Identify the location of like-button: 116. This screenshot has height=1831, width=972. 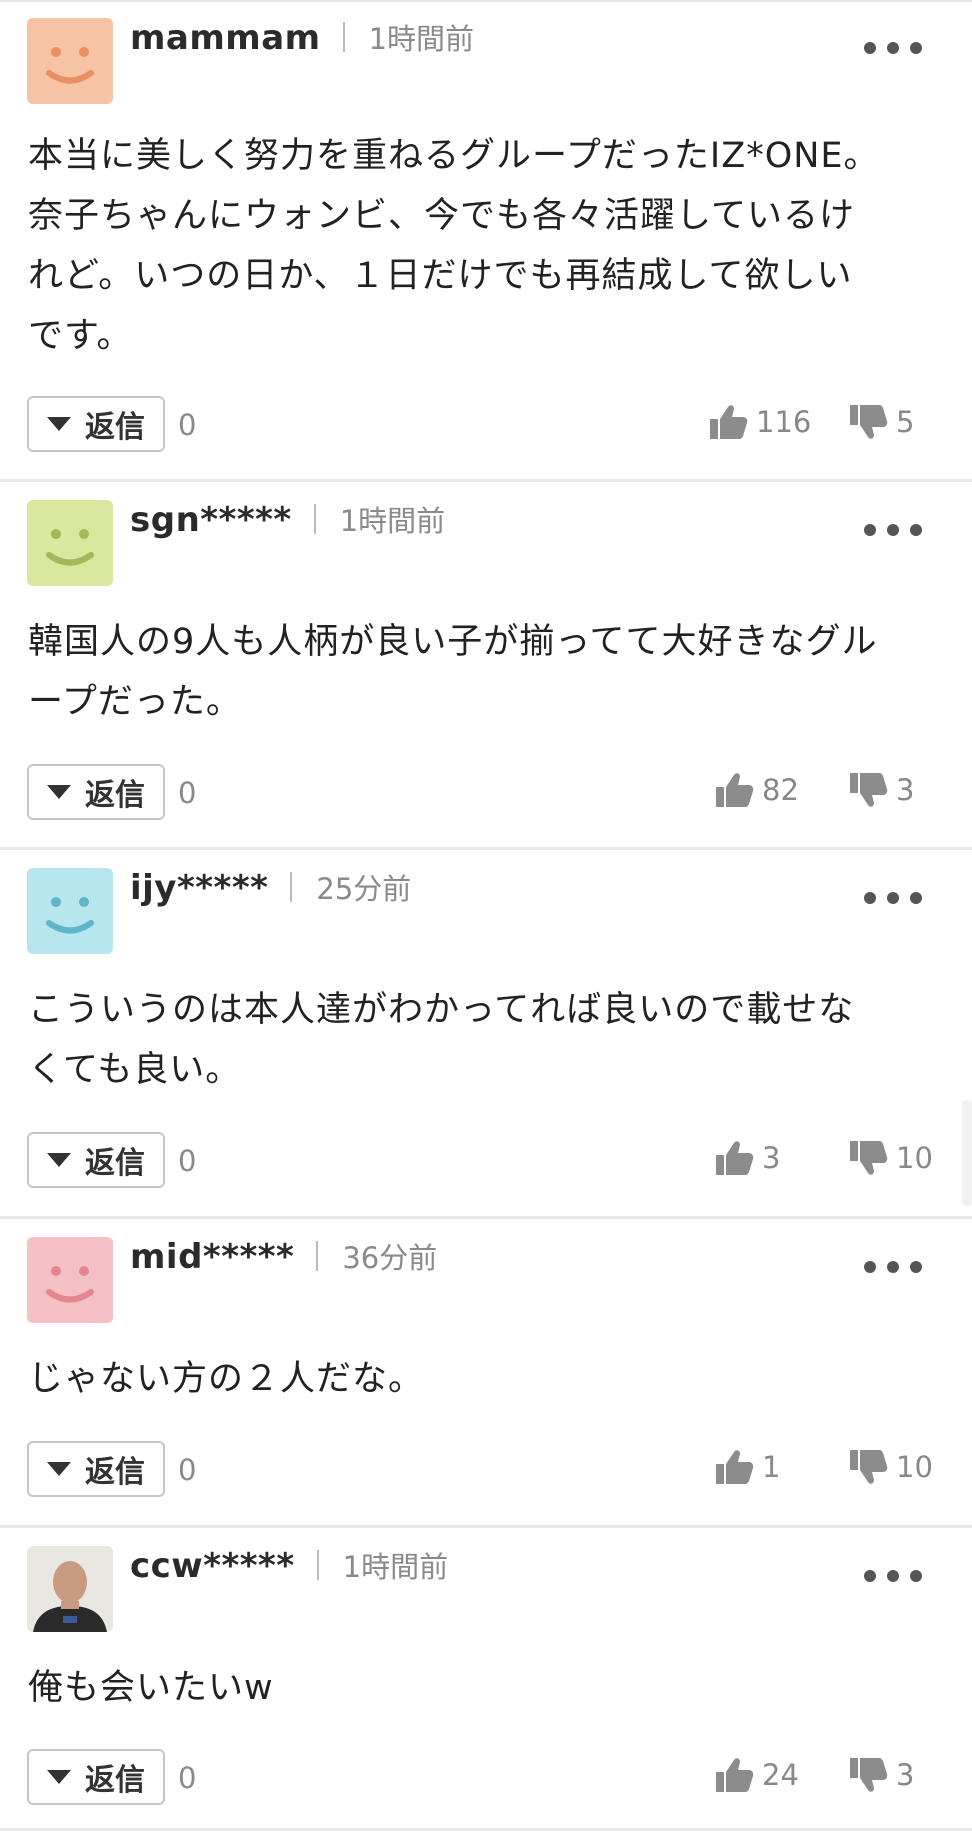
(759, 422).